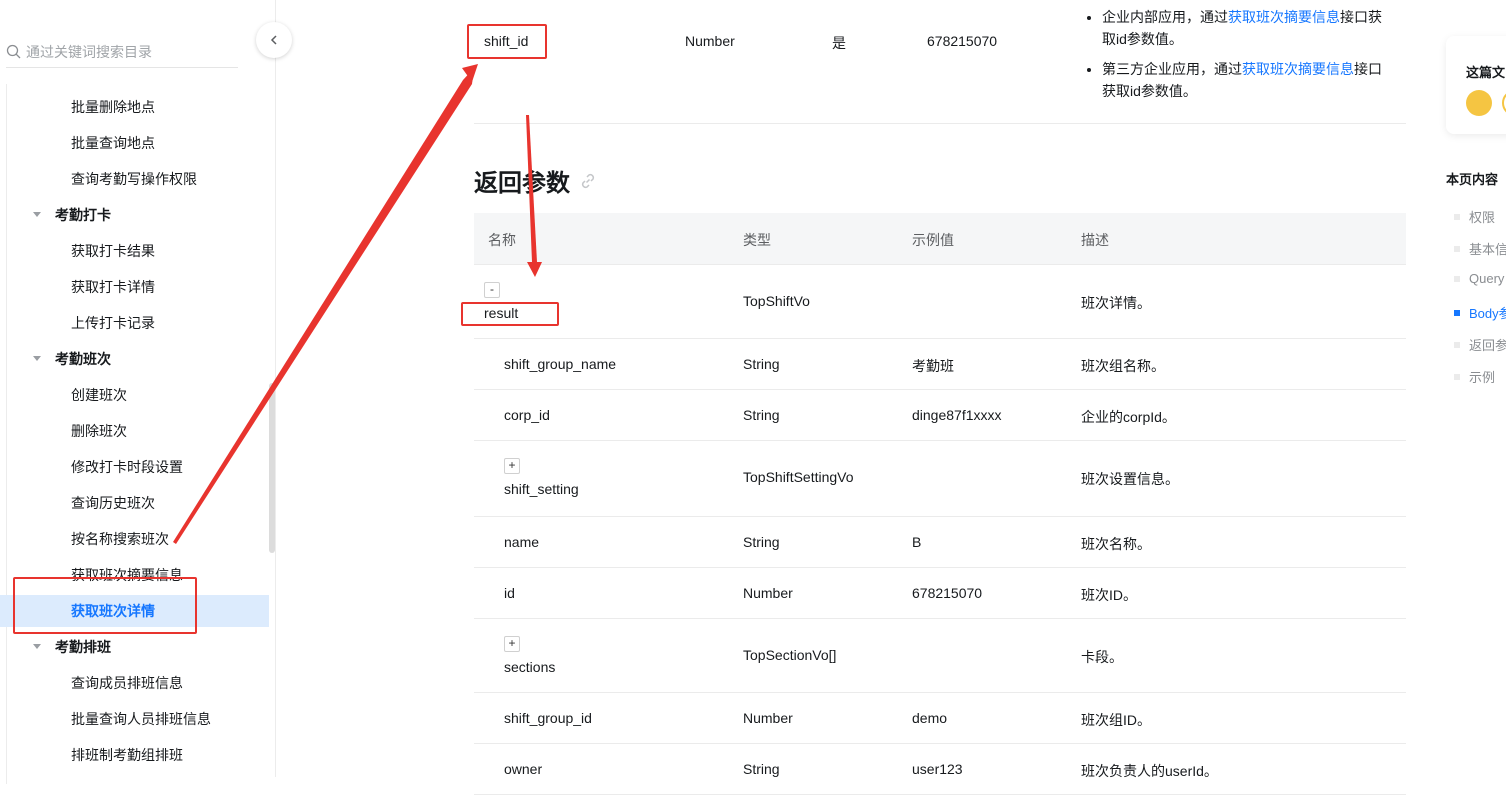 This screenshot has width=1506, height=795. I want to click on sidebar-item: 删除班次, so click(134, 431).